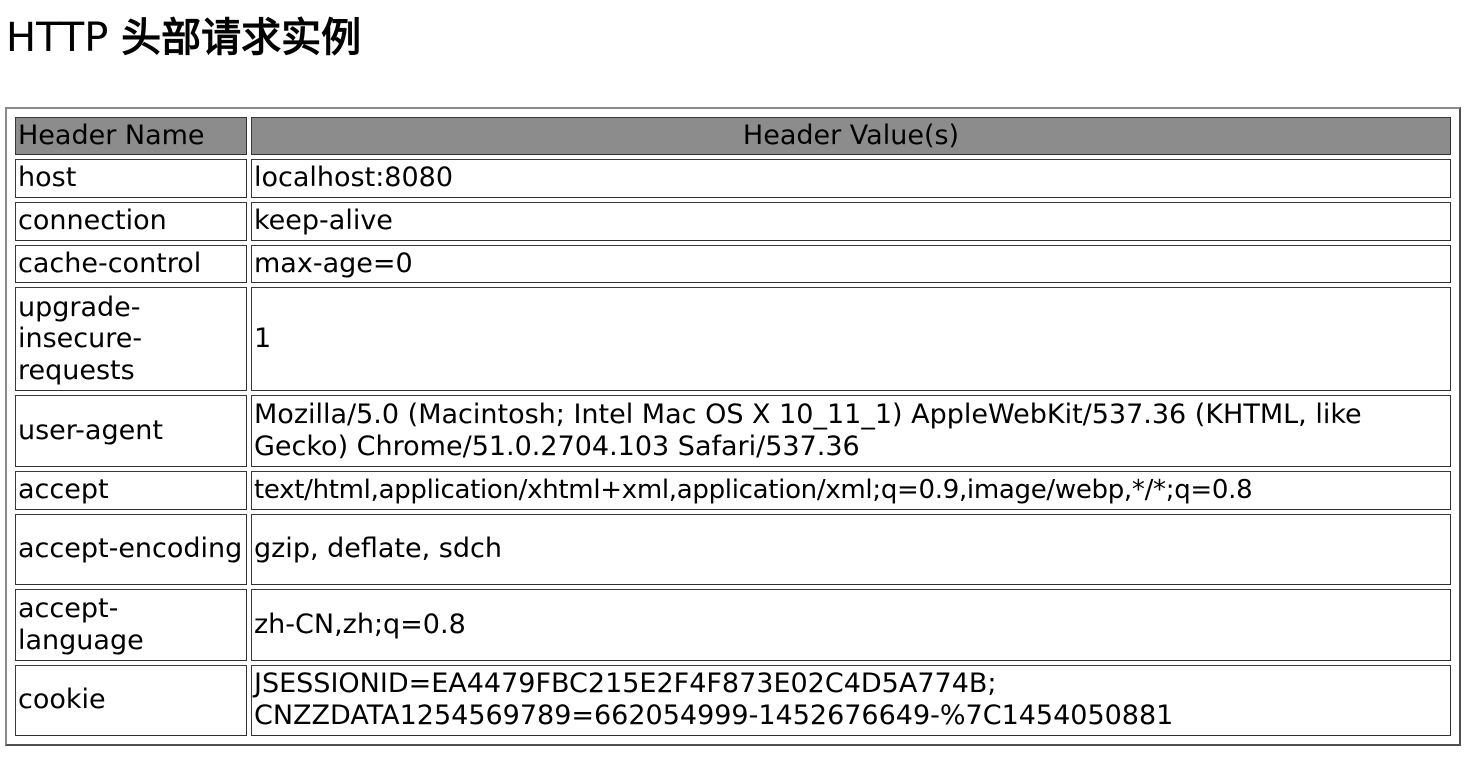 The image size is (1470, 784). What do you see at coordinates (851, 264) in the screenshot?
I see `header-value-cell: max-age=0` at bounding box center [851, 264].